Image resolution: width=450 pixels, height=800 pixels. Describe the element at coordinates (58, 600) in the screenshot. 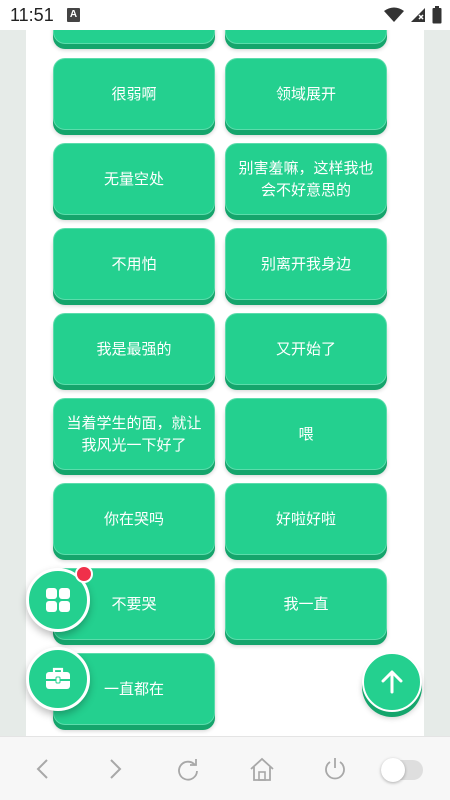

I see `grid-icon` at that location.